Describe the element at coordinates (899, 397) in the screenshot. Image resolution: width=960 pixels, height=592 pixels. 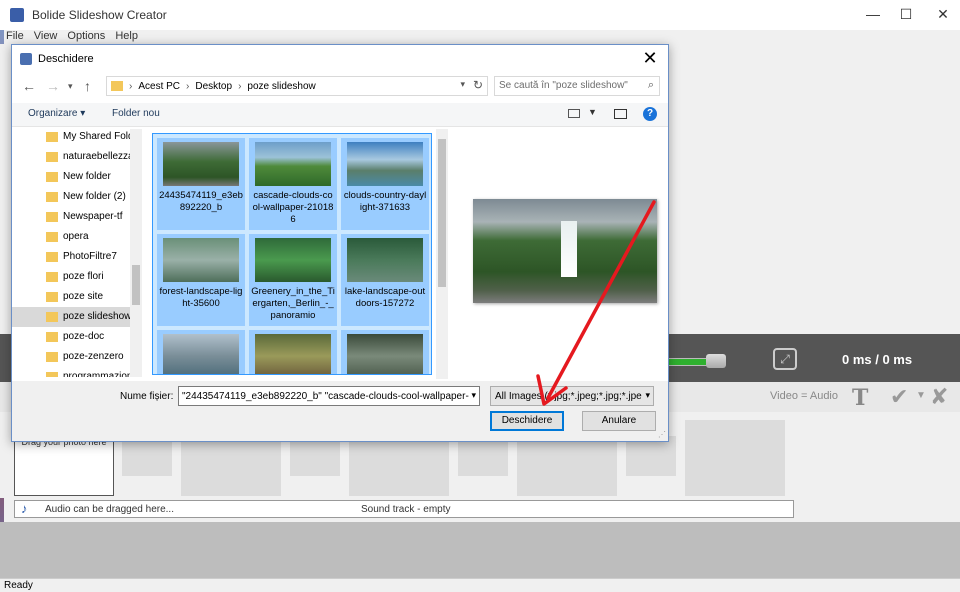
I see `checkmark-icon: ✔` at that location.